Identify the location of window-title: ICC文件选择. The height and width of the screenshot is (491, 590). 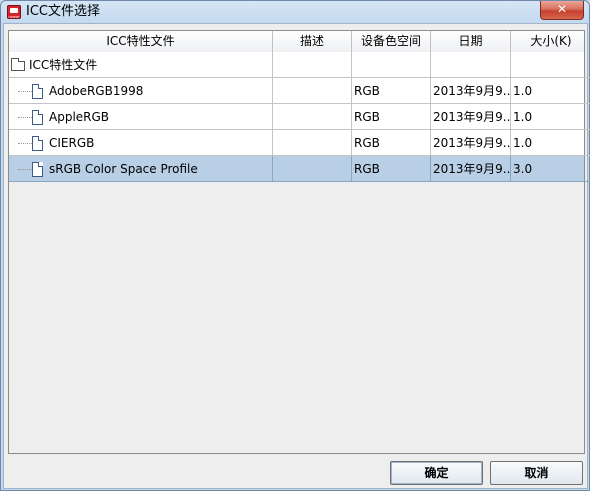
(63, 11).